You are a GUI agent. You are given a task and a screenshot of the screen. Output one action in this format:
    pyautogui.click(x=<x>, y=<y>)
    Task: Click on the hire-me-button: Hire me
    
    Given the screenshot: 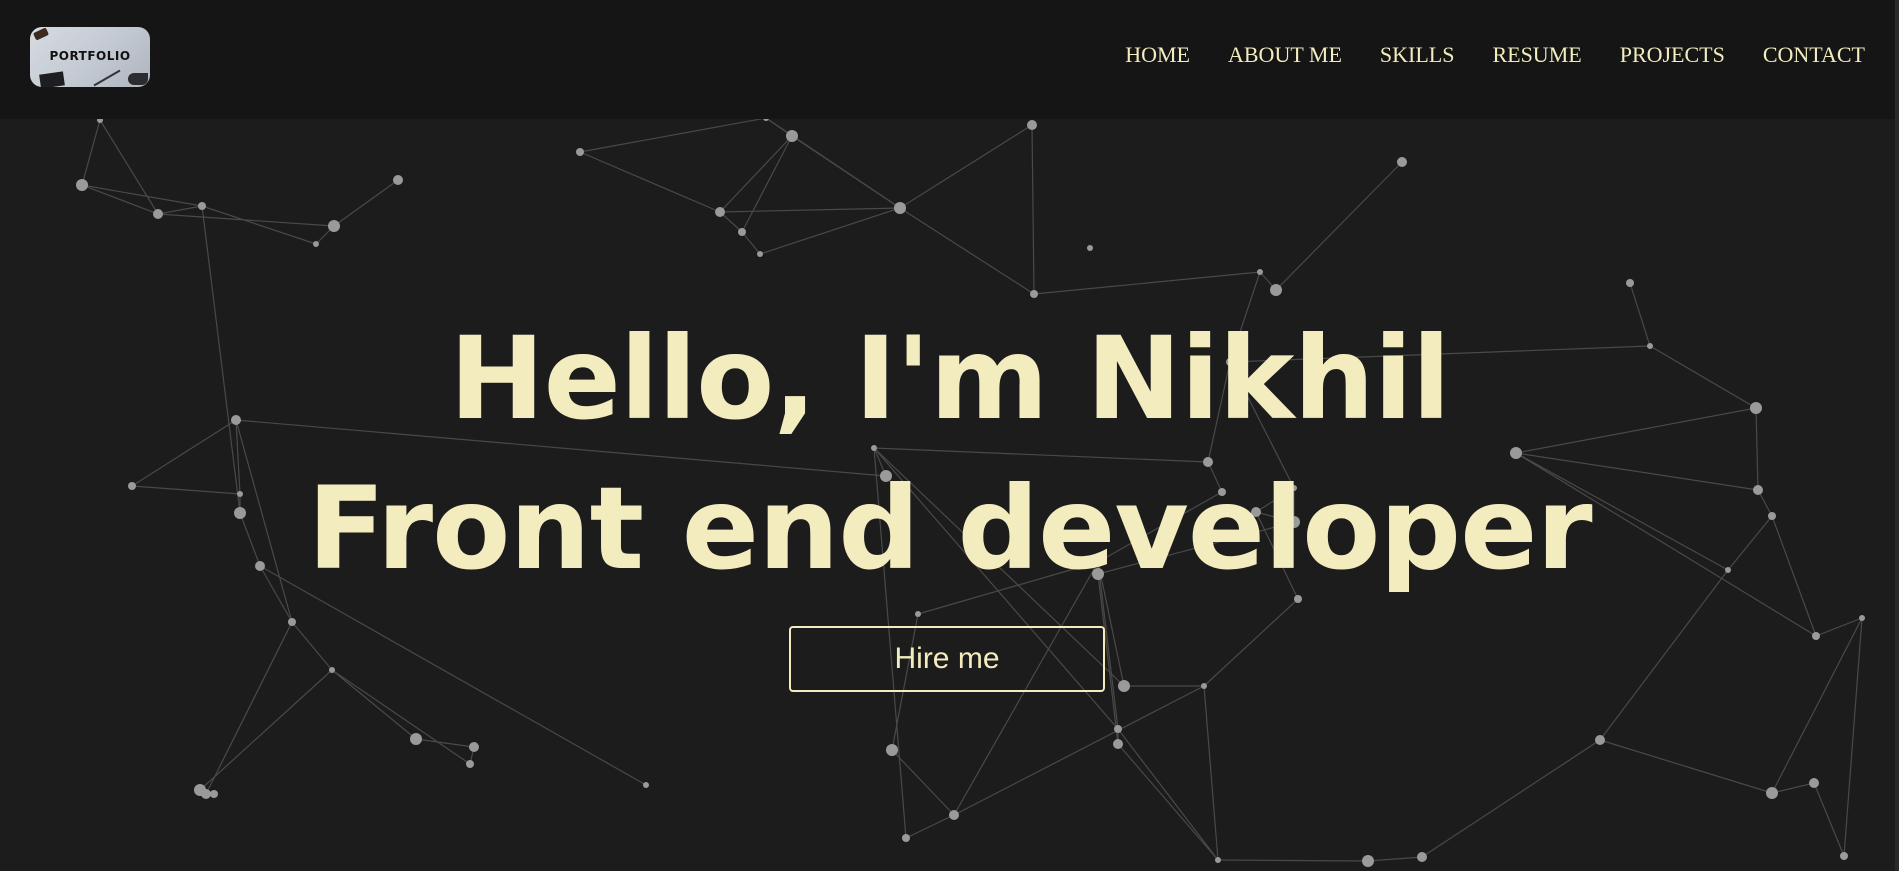 What is the action you would take?
    pyautogui.click(x=947, y=659)
    